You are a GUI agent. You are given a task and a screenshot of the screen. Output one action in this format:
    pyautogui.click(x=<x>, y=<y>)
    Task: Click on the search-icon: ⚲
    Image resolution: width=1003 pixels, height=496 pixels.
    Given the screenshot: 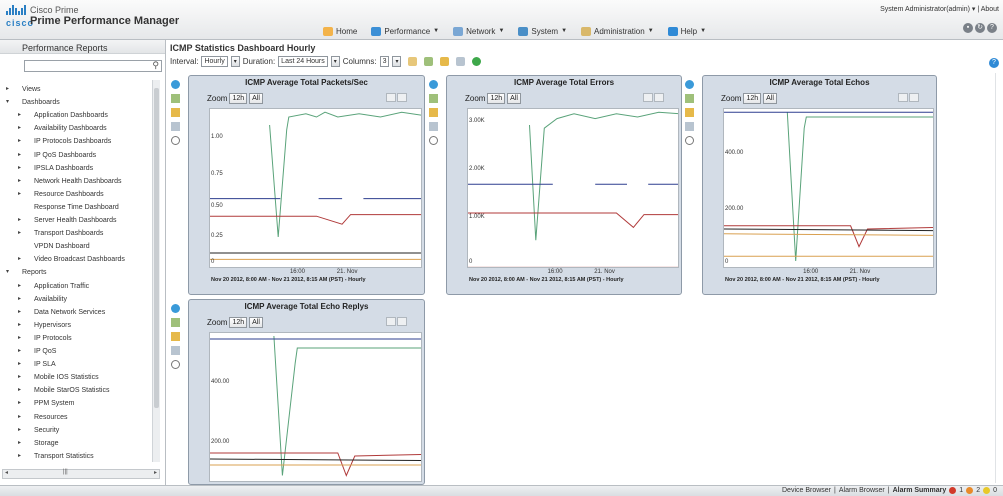 What is the action you would take?
    pyautogui.click(x=155, y=65)
    